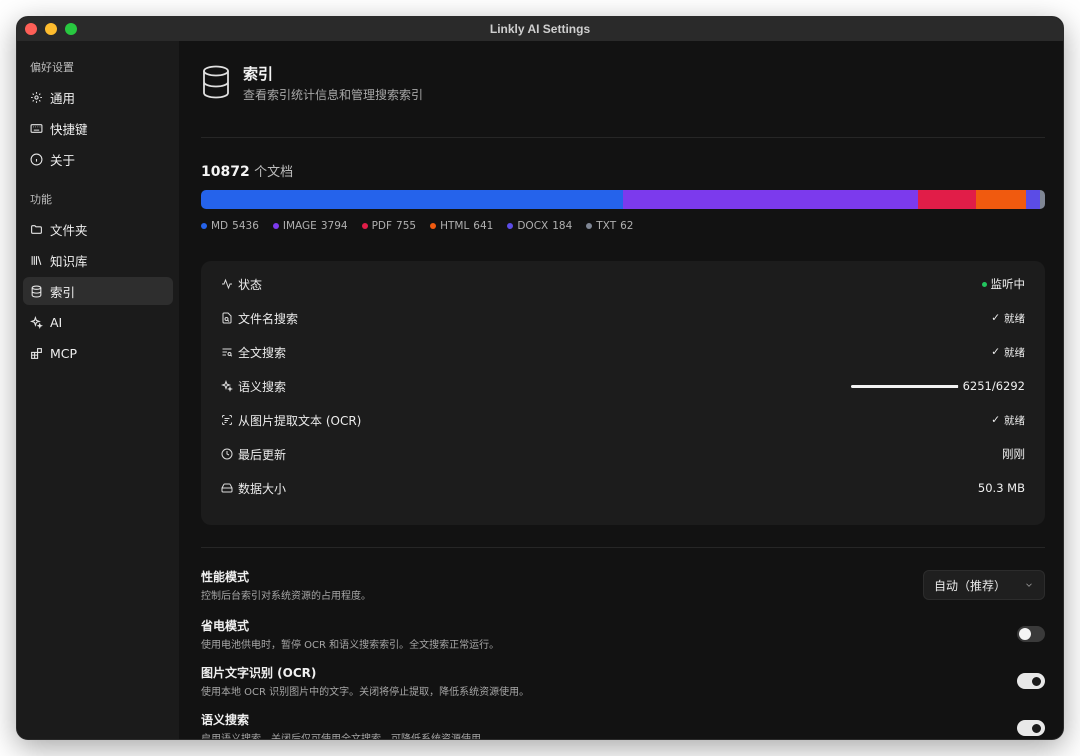  What do you see at coordinates (623, 284) in the screenshot?
I see `status-row: 状态 监听中` at bounding box center [623, 284].